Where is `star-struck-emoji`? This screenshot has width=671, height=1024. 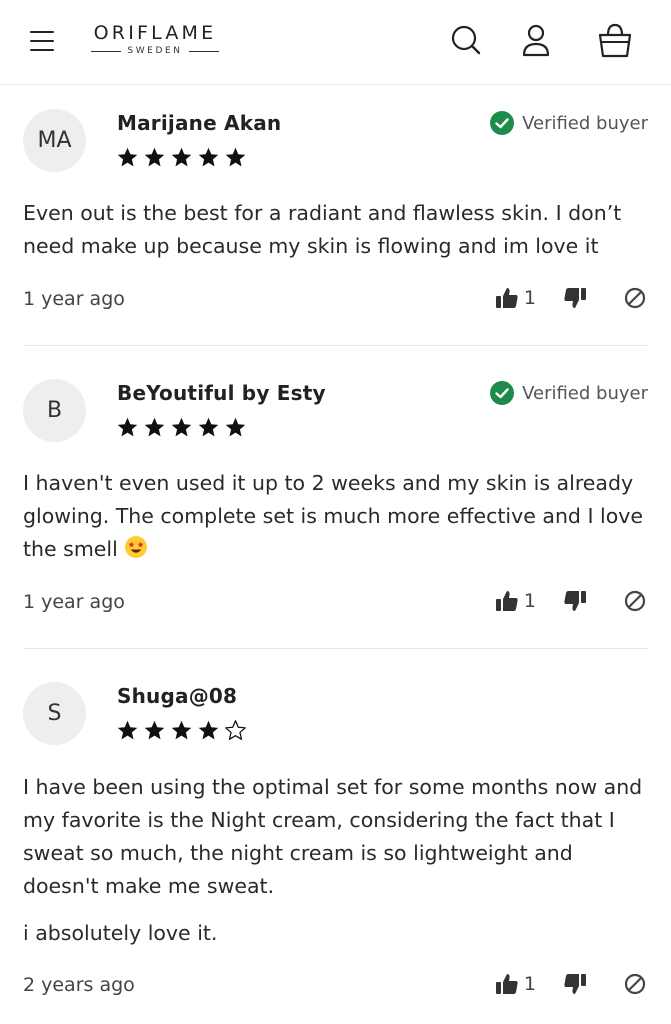 star-struck-emoji is located at coordinates (136, 547).